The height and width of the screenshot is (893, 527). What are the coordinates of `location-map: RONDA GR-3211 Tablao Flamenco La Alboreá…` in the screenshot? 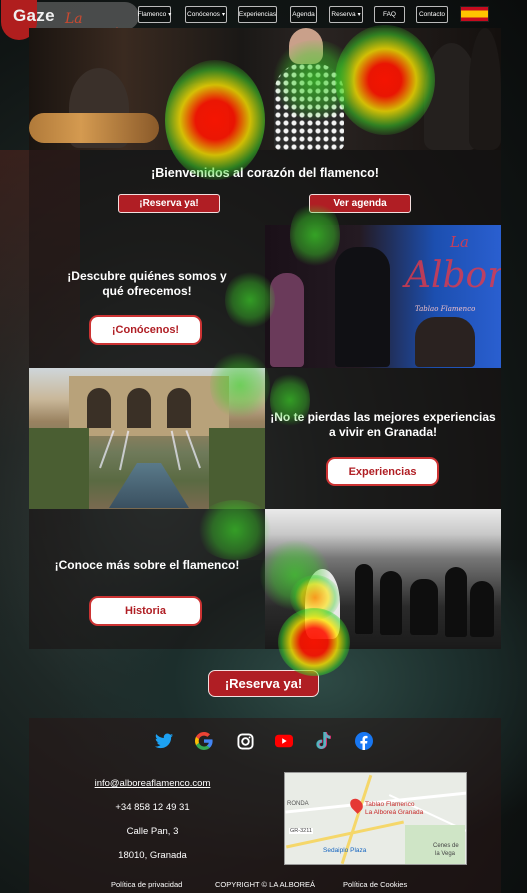 It's located at (375, 818).